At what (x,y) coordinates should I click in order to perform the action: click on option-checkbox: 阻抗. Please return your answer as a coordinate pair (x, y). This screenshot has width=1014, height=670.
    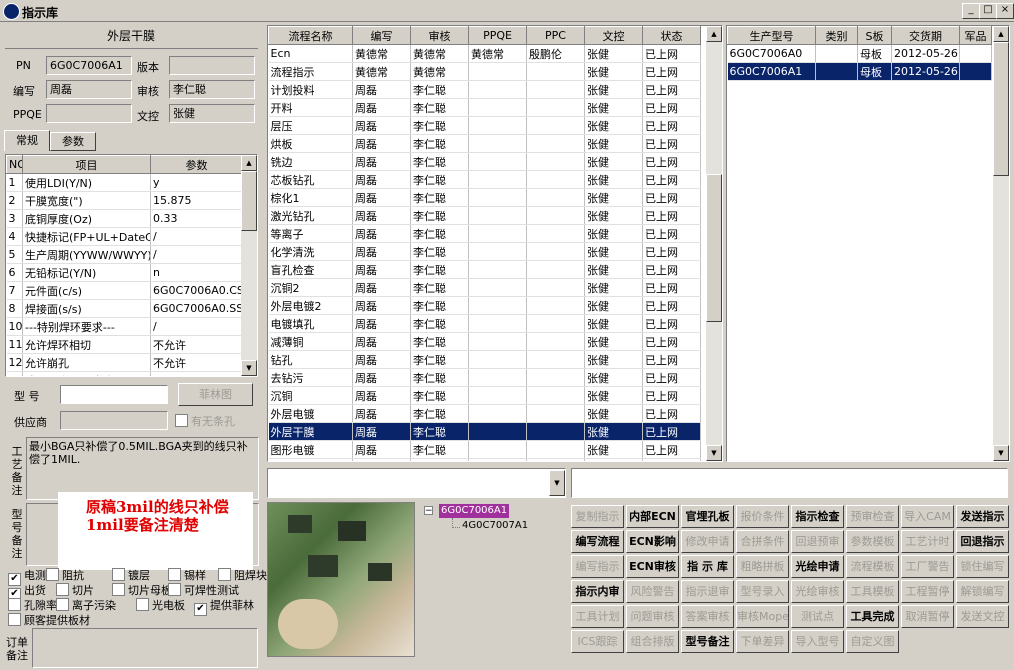
    Looking at the image, I should click on (65, 575).